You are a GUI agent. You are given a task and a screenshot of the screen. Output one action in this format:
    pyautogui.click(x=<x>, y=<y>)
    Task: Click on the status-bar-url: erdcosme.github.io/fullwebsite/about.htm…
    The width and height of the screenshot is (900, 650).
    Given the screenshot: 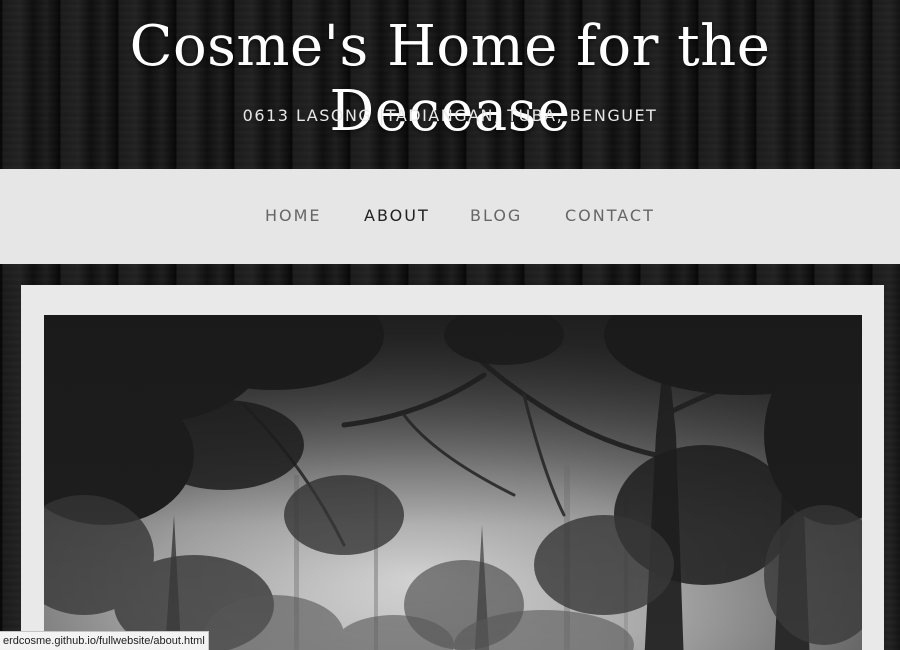 What is the action you would take?
    pyautogui.click(x=104, y=640)
    